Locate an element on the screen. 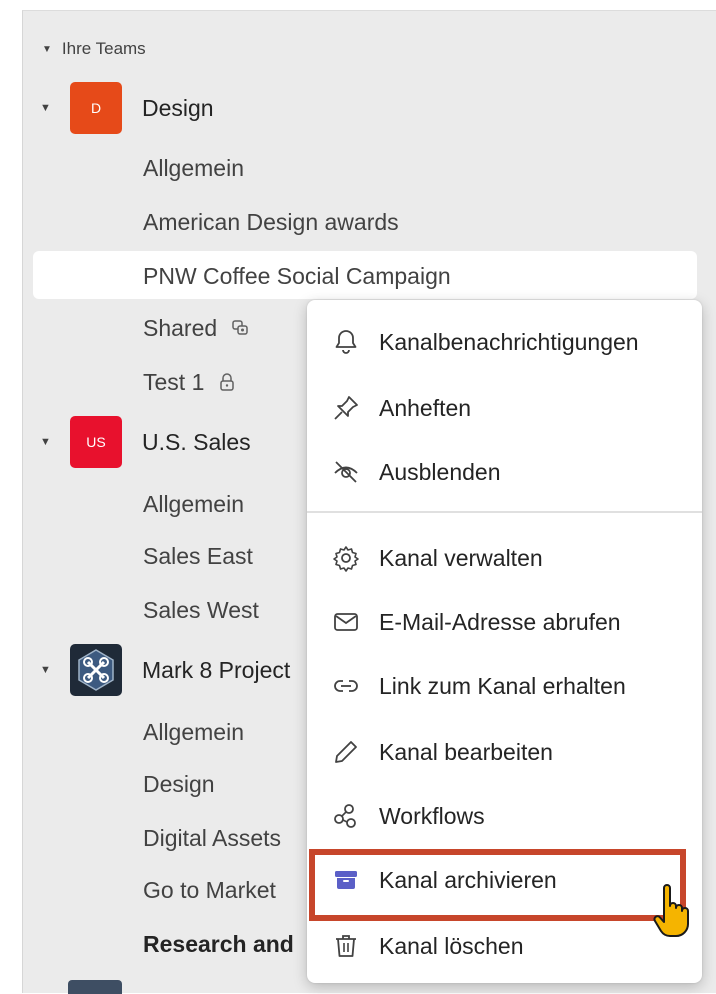  workflow-icon is located at coordinates (346, 816).